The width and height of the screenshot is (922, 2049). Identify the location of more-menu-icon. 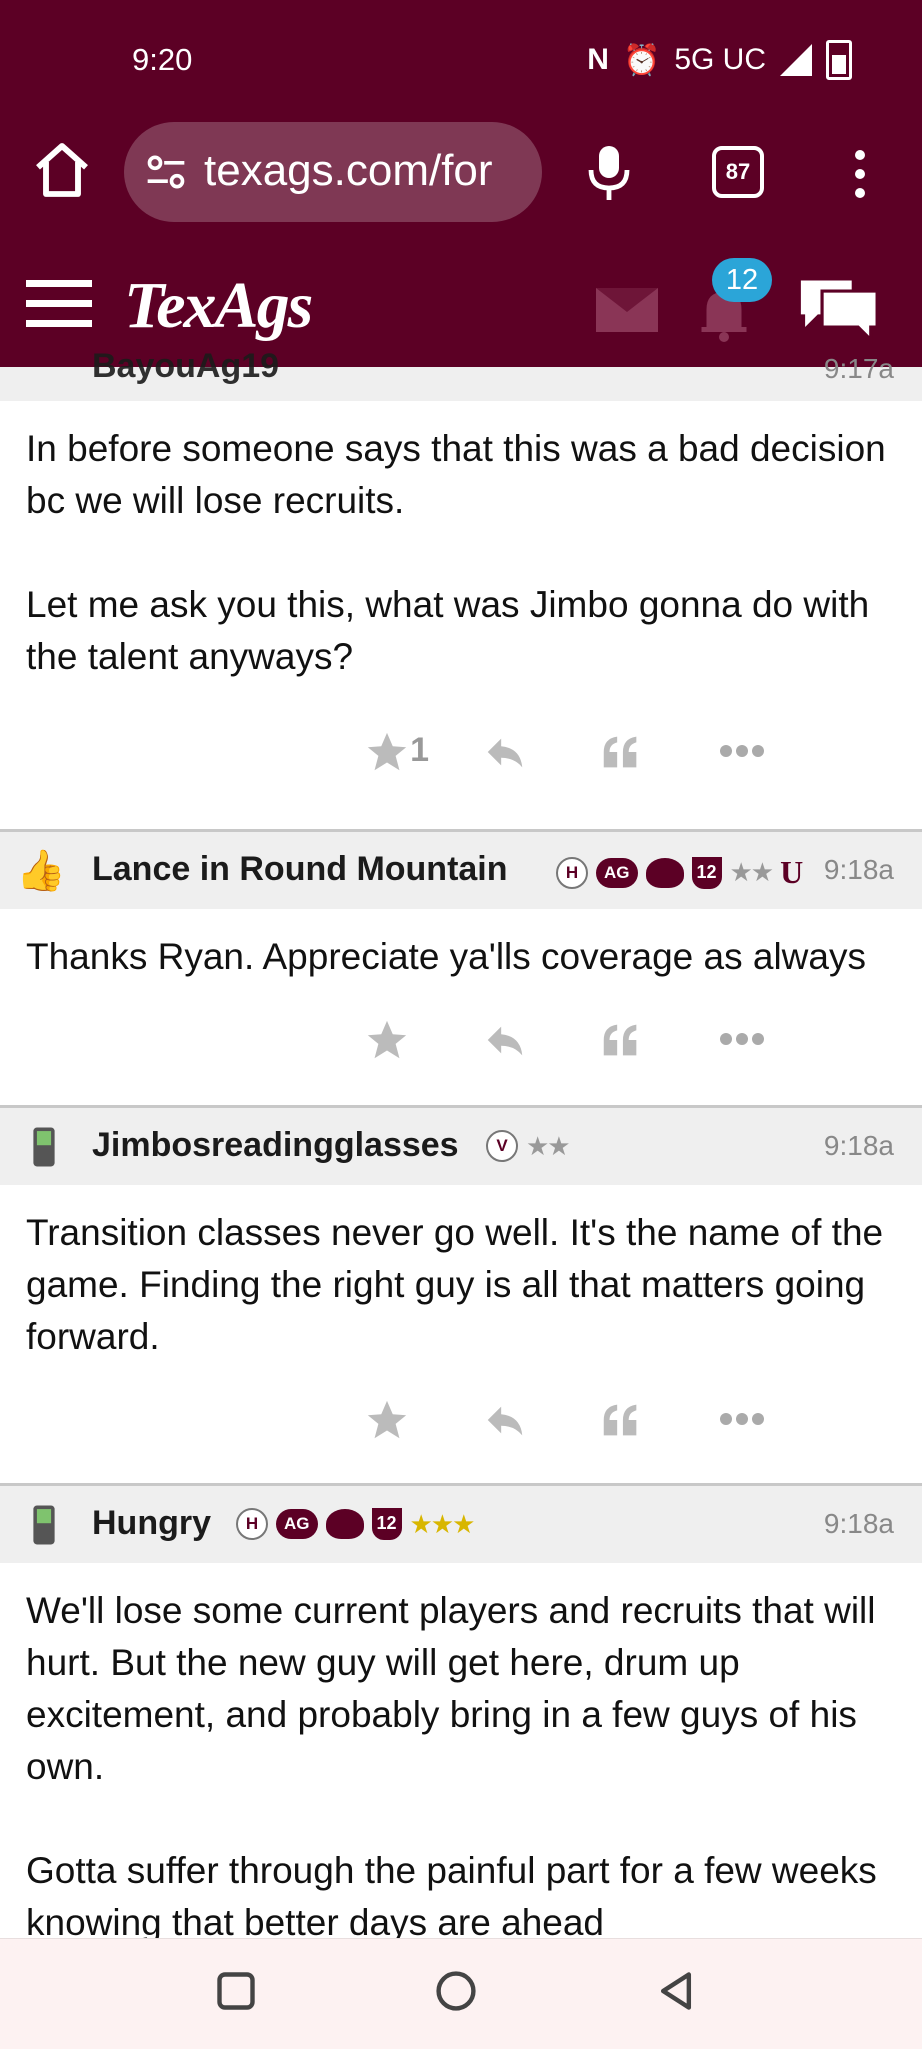
(860, 174).